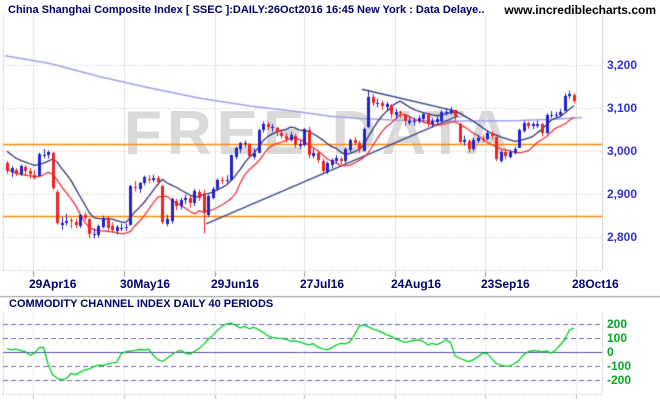 The width and height of the screenshot is (660, 400). What do you see at coordinates (145, 284) in the screenshot?
I see `date-axis-label: 30May16` at bounding box center [145, 284].